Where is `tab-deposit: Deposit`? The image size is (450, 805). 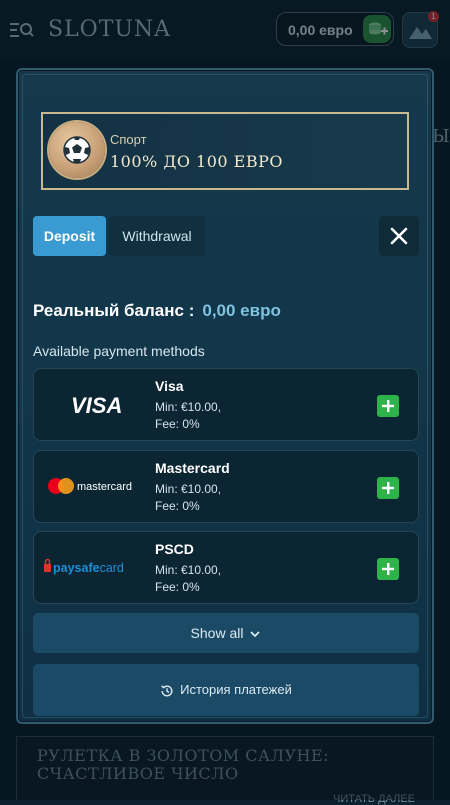 tab-deposit: Deposit is located at coordinates (69, 236).